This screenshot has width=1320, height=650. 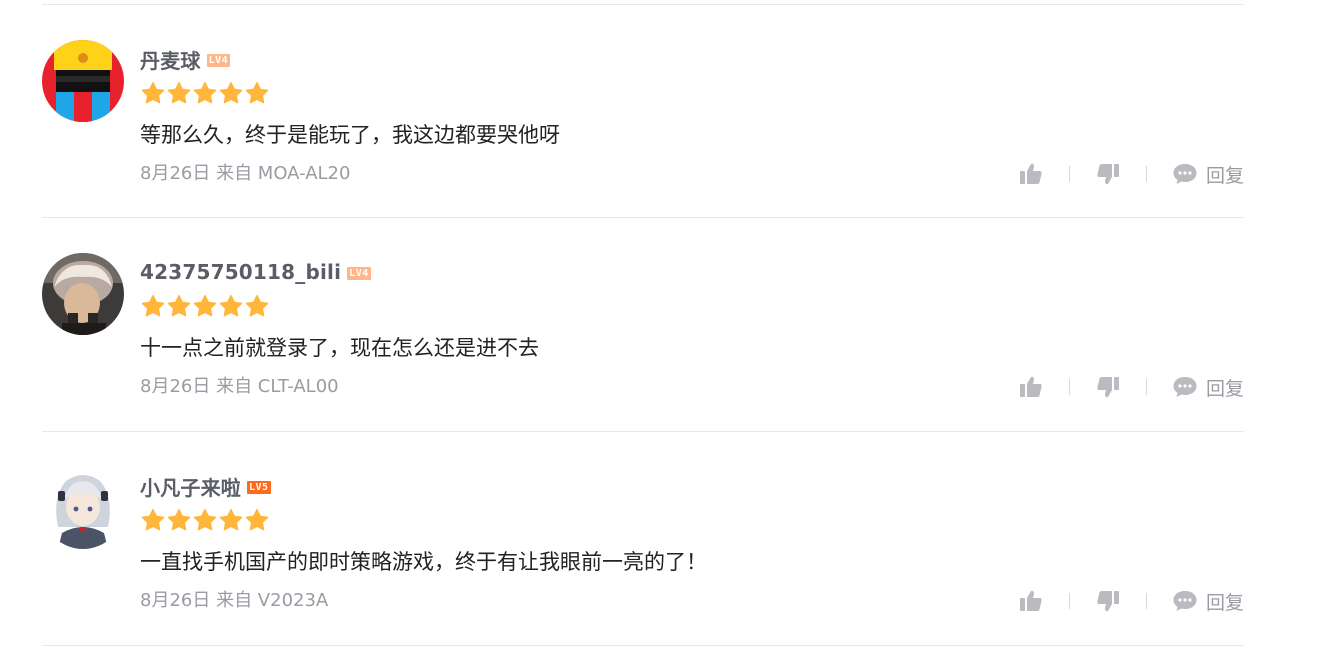 What do you see at coordinates (239, 386) in the screenshot?
I see `comment-meta: 8月26日 来自 CLT-AL00` at bounding box center [239, 386].